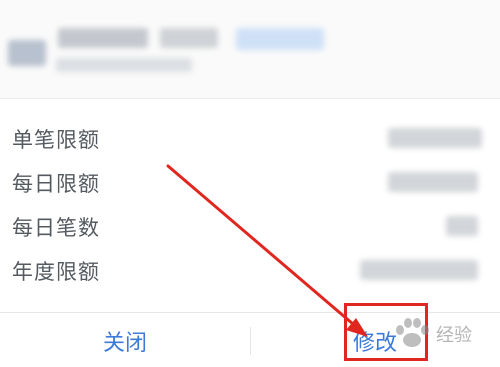  I want to click on limit-row-annual: 年度限额, so click(250, 268).